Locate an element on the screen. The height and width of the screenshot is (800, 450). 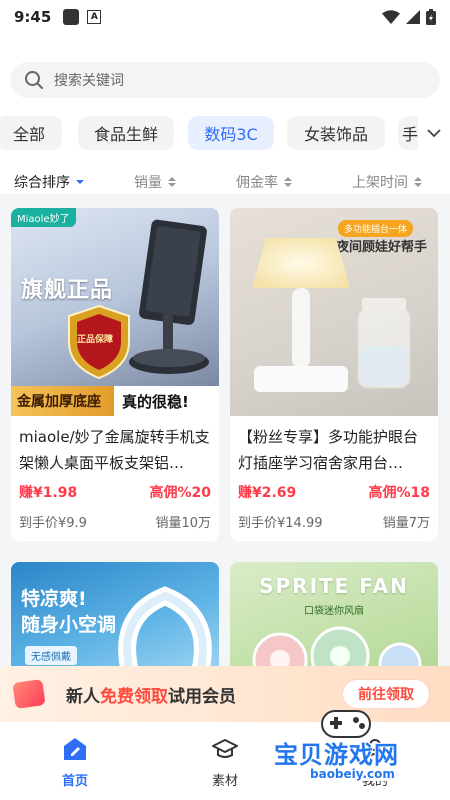
product-image: 特凉爽! 随身小空调 无感佩戴 is located at coordinates (115, 622).